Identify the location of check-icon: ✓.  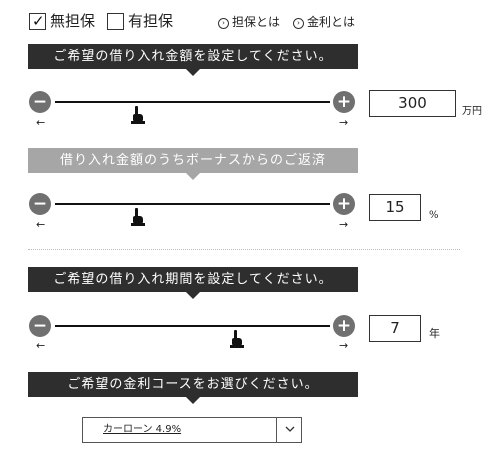
(38, 21).